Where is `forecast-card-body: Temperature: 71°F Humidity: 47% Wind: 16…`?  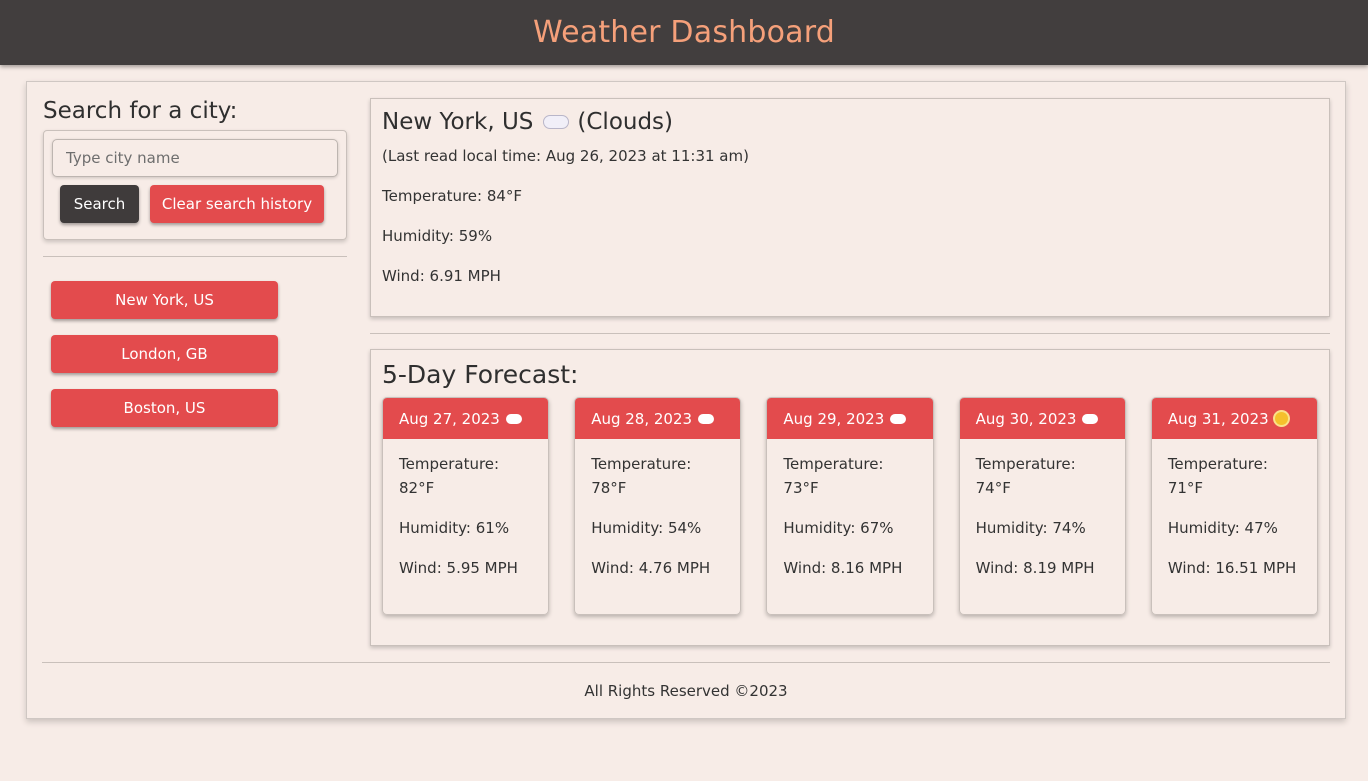
forecast-card-body: Temperature: 71°F Humidity: 47% Wind: 16… is located at coordinates (1234, 508).